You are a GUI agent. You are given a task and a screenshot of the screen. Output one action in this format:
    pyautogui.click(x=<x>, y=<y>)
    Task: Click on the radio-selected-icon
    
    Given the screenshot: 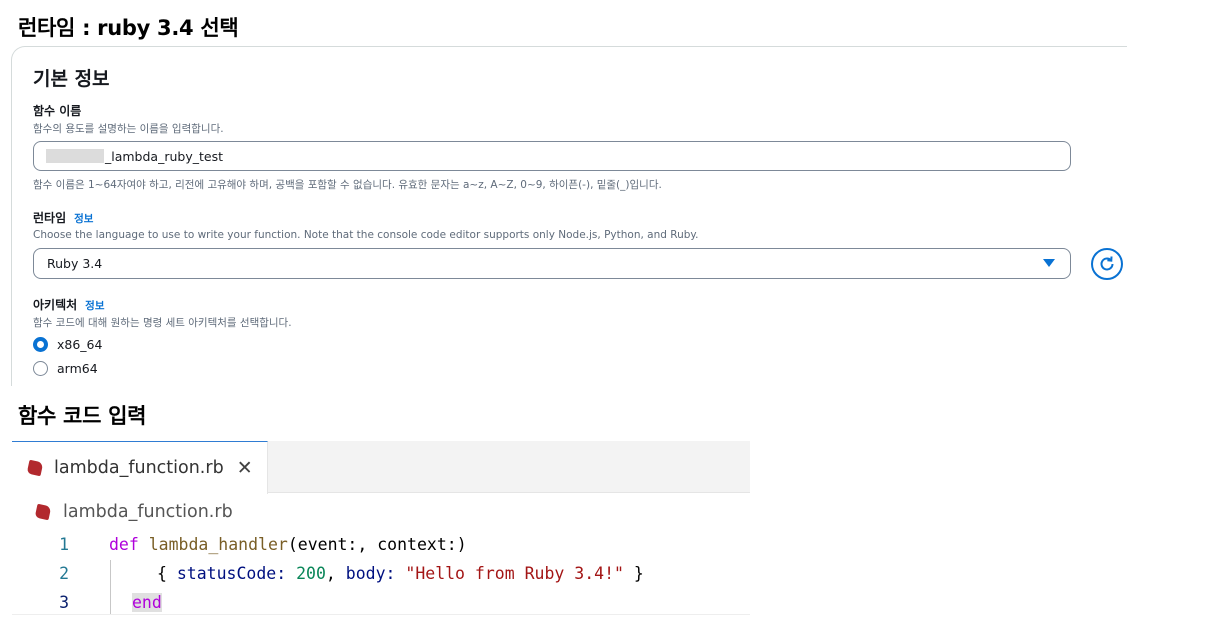 What is the action you would take?
    pyautogui.click(x=40, y=344)
    